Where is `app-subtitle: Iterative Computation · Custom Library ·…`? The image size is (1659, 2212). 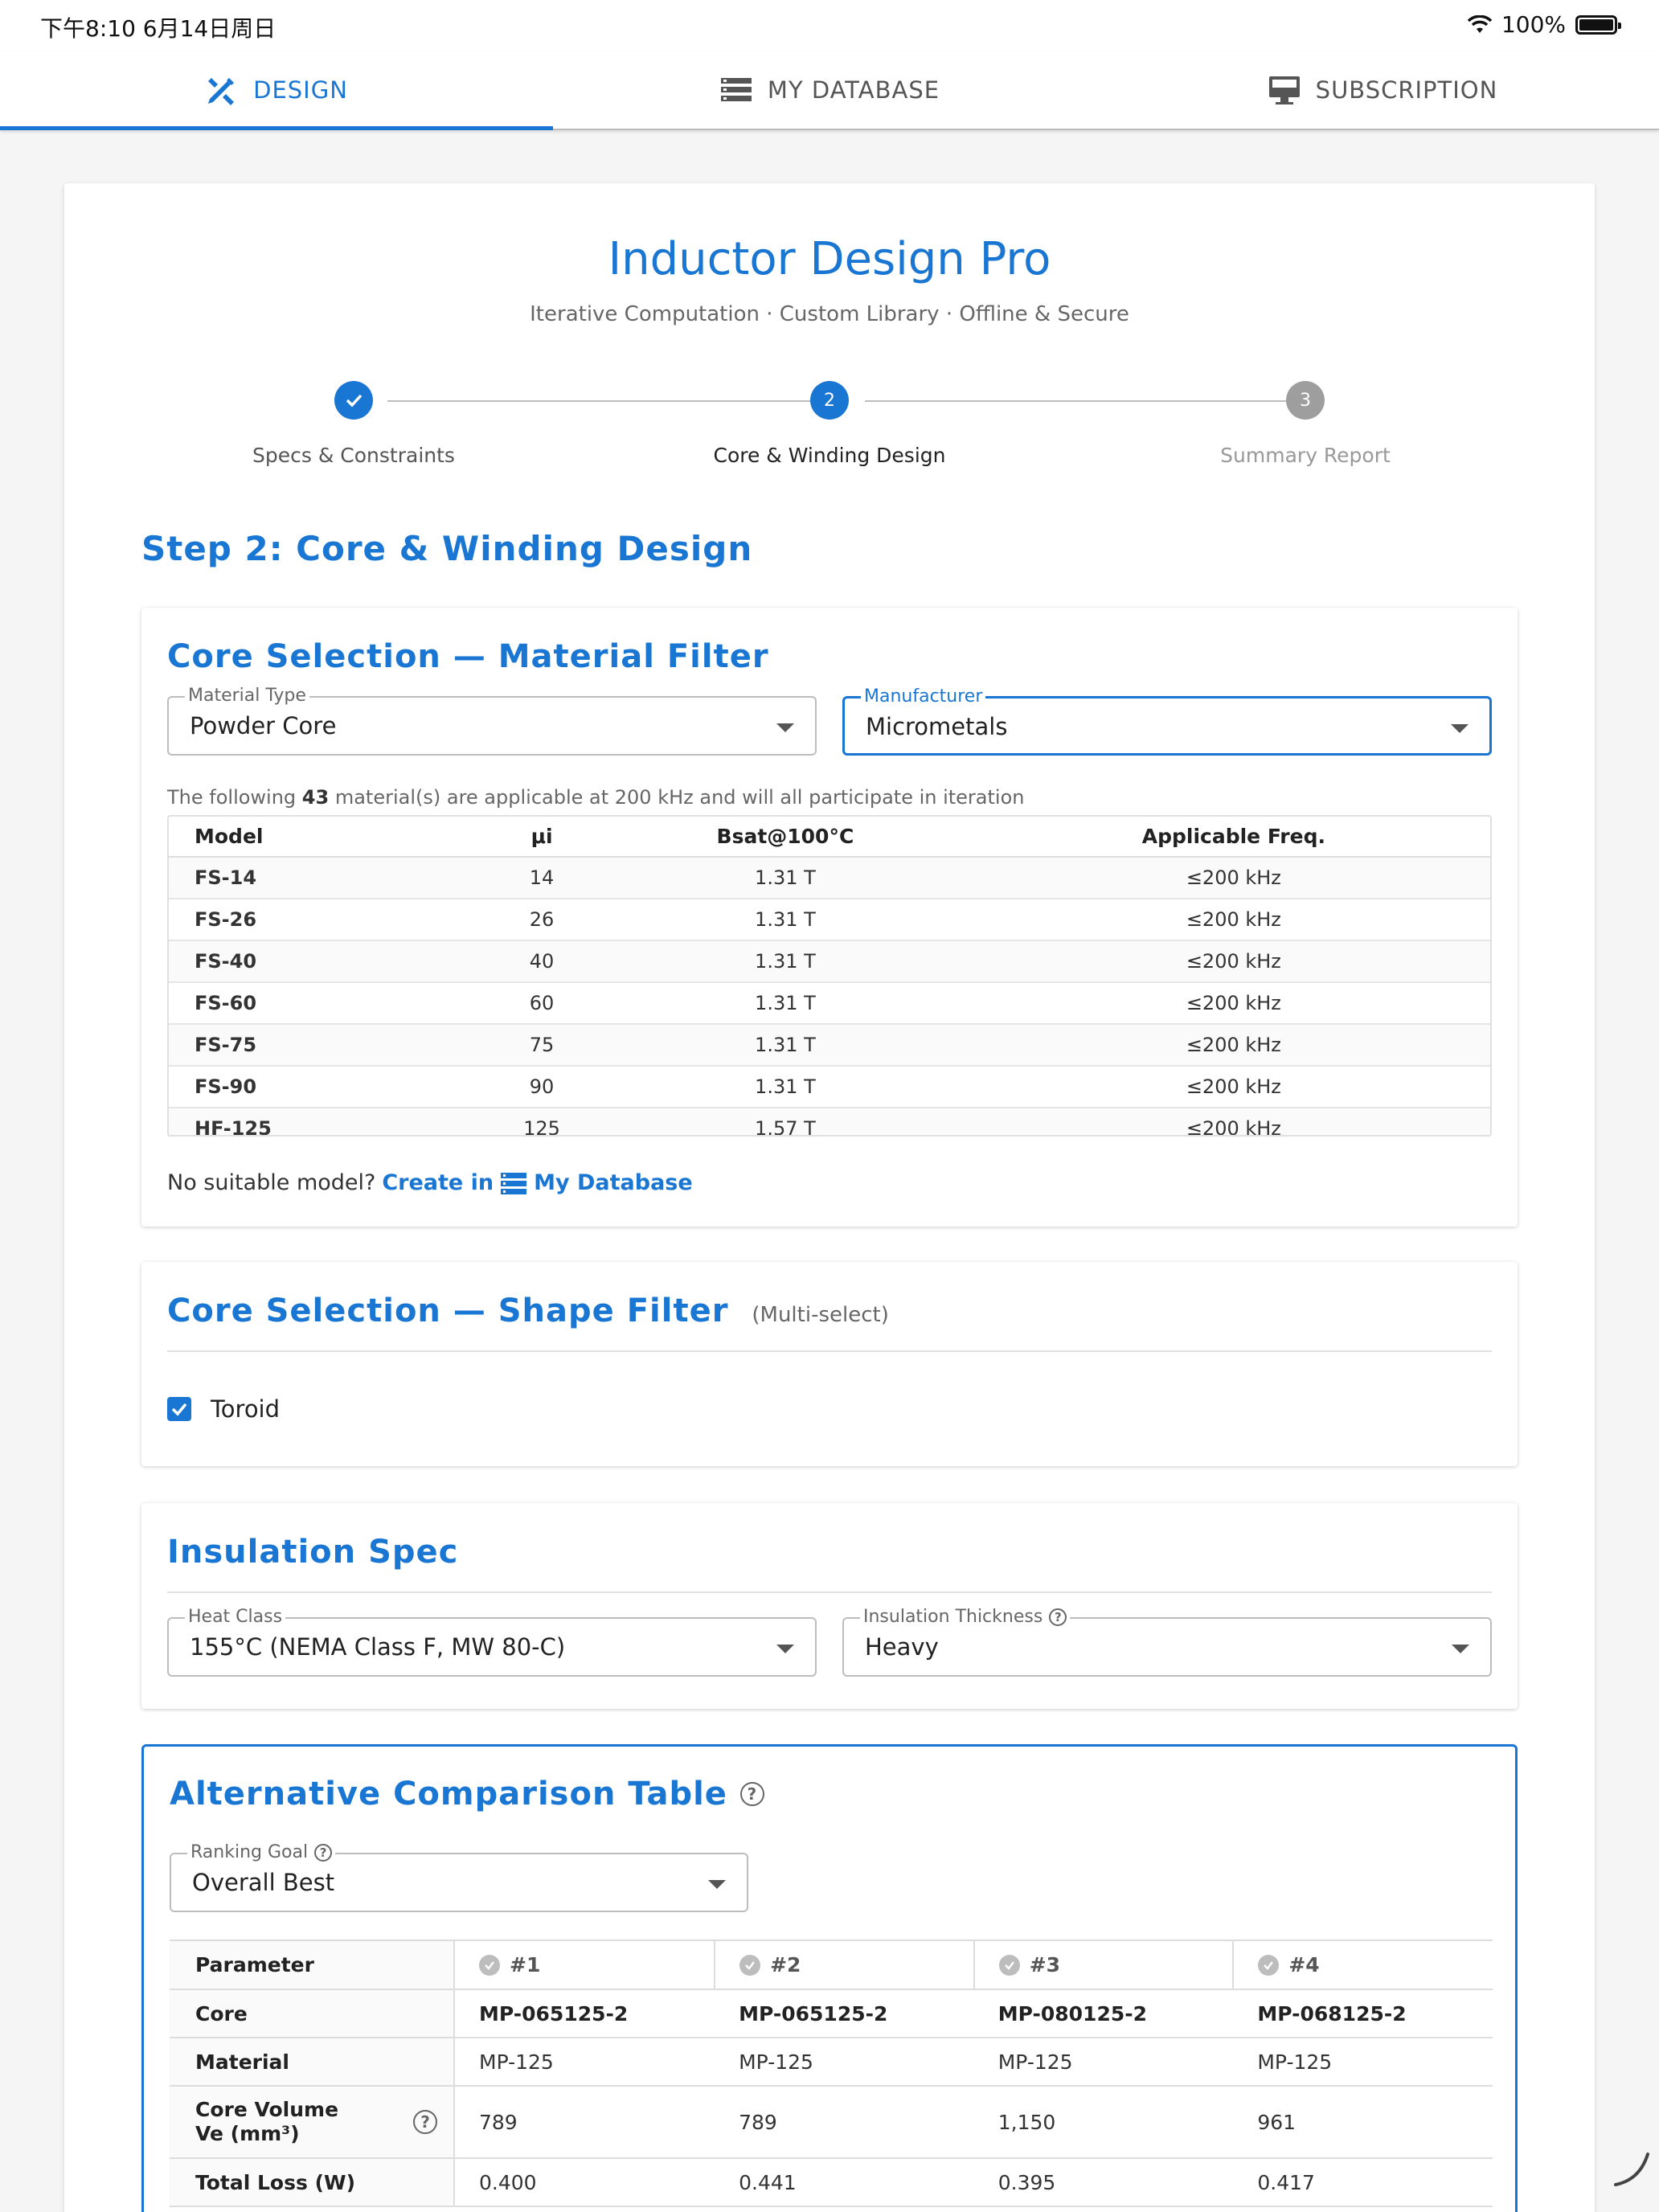
app-subtitle: Iterative Computation · Custom Library ·… is located at coordinates (829, 314).